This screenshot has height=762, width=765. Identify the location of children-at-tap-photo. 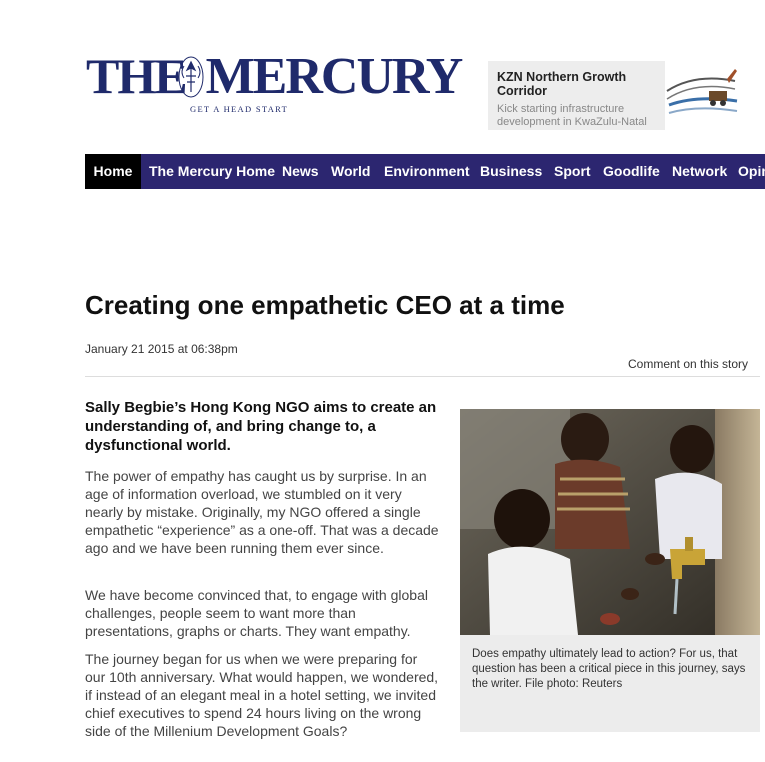
(610, 522).